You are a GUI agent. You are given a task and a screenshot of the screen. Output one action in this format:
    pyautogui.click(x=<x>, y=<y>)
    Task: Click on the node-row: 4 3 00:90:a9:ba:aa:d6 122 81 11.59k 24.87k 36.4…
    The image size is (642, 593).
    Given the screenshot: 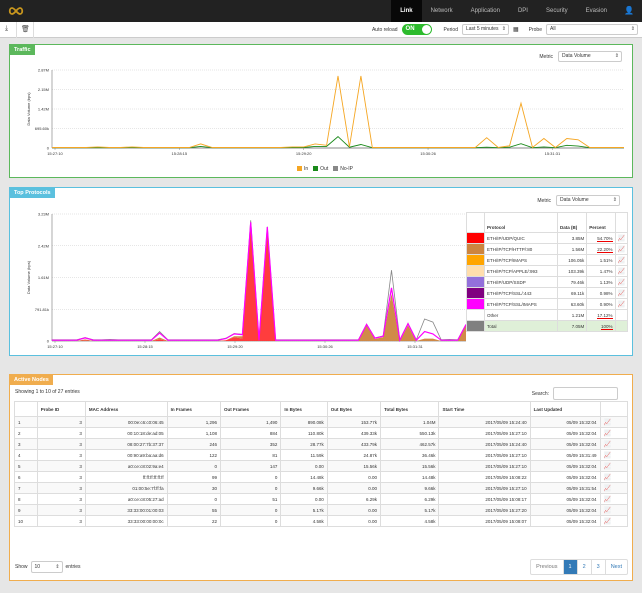 What is the action you would take?
    pyautogui.click(x=321, y=455)
    